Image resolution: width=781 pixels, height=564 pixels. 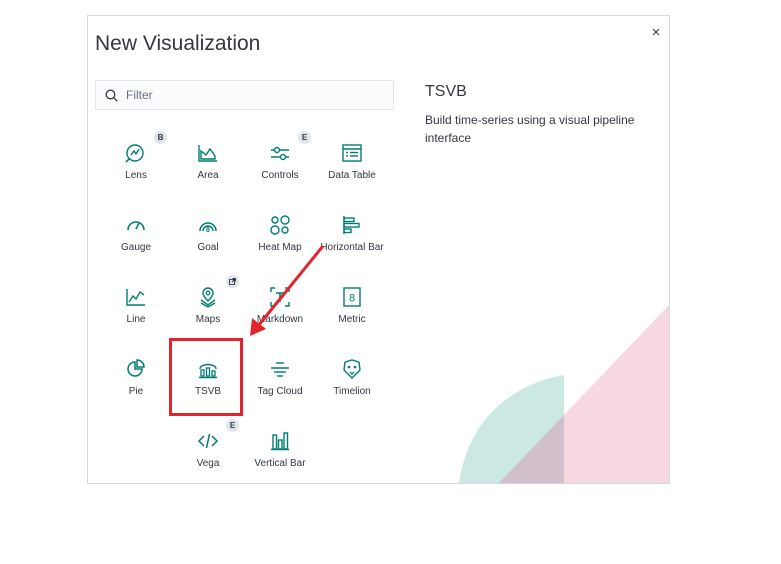 What do you see at coordinates (136, 164) in the screenshot?
I see `tile-lens: B Lens` at bounding box center [136, 164].